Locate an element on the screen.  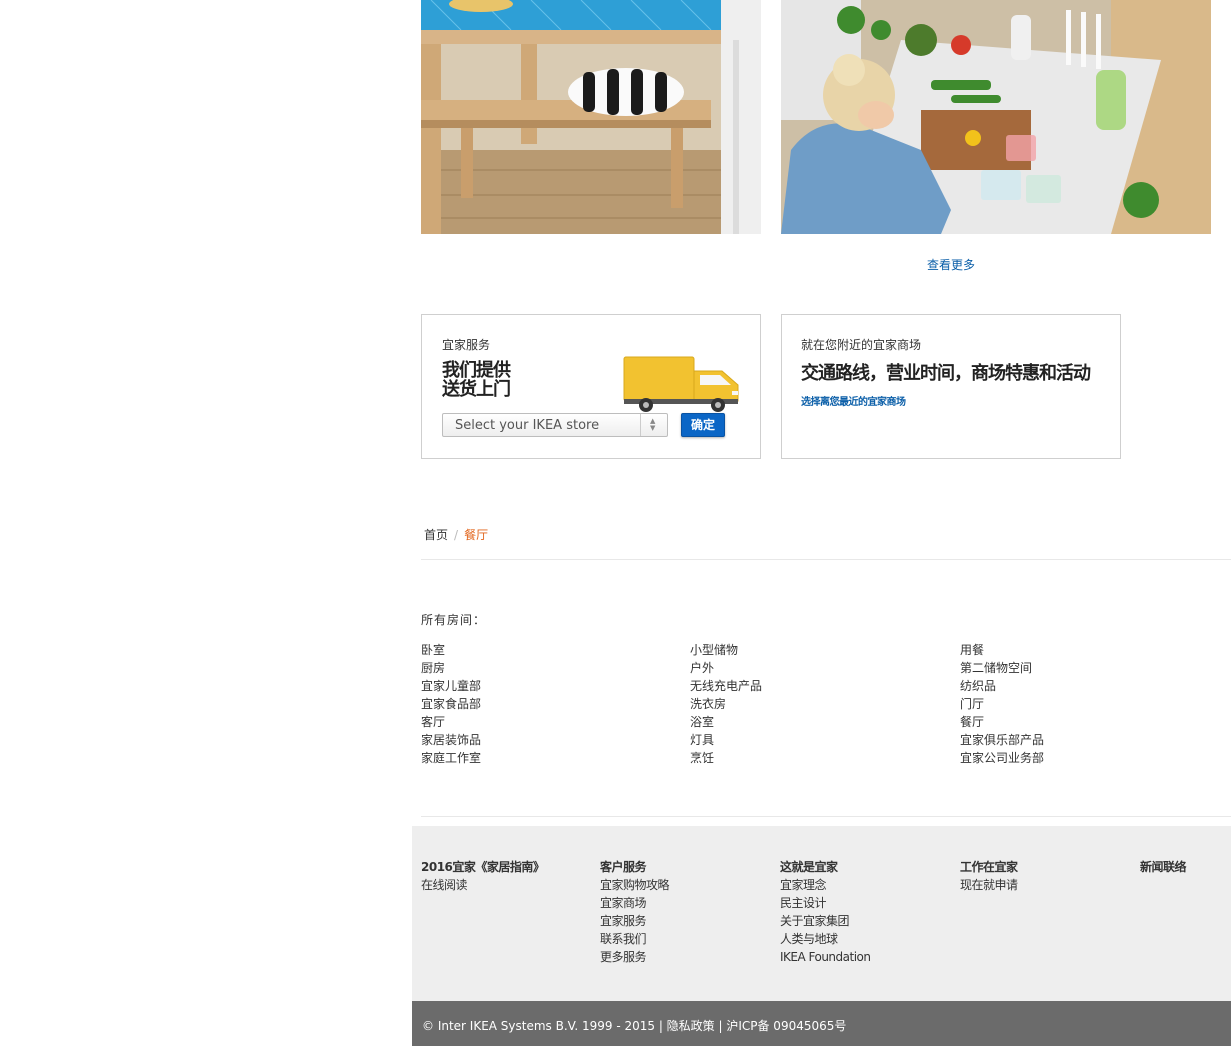
room-link: 门厅 is located at coordinates (1080, 704).